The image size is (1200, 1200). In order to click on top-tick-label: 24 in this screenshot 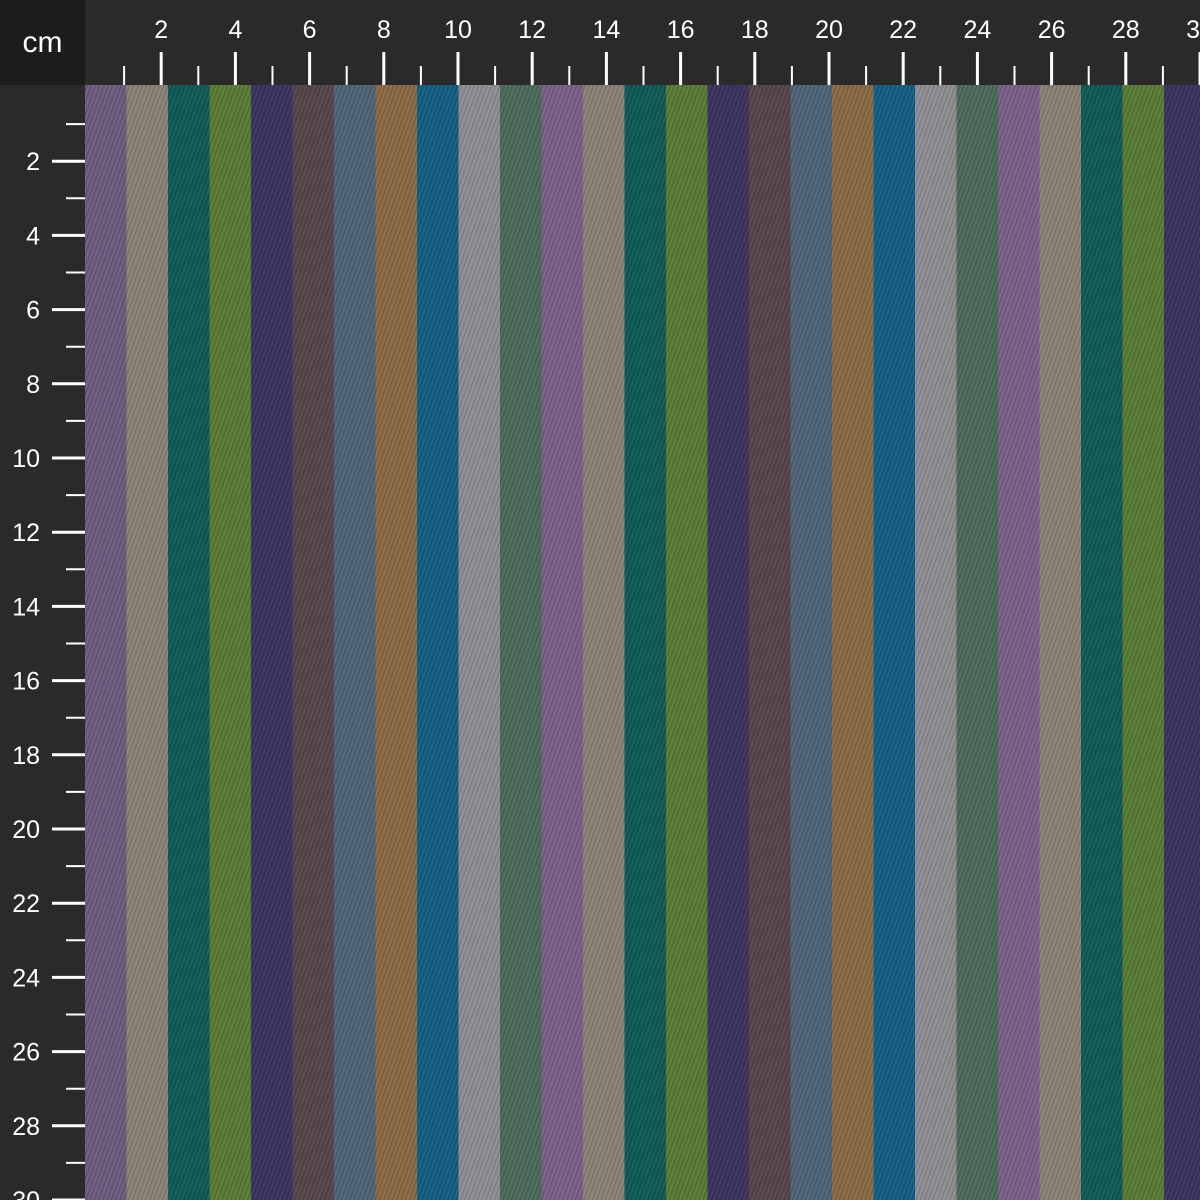, I will do `click(977, 30)`.